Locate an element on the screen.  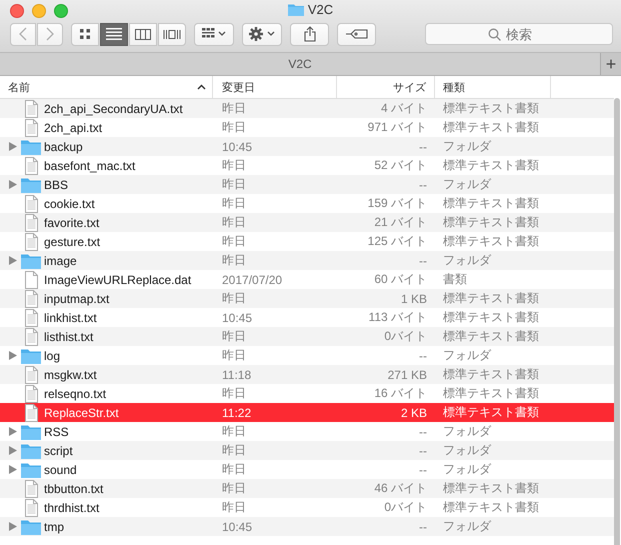
zoom-button is located at coordinates (61, 11).